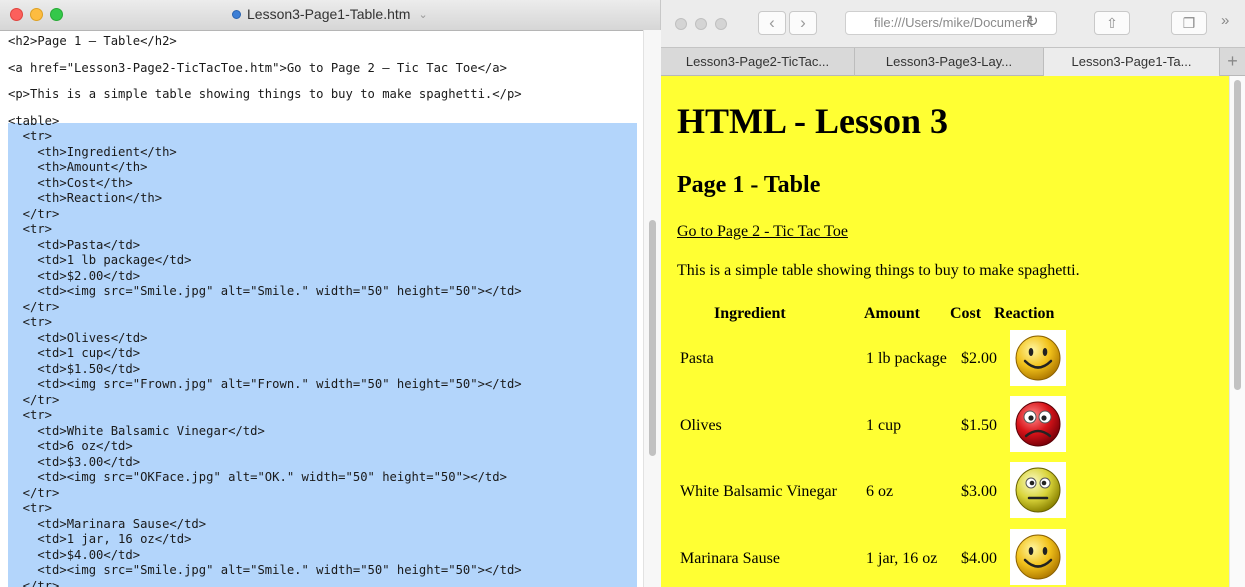 The image size is (1245, 587). Describe the element at coordinates (100, 260) in the screenshot. I see `code-line: <td>1 lb package</td>` at that location.